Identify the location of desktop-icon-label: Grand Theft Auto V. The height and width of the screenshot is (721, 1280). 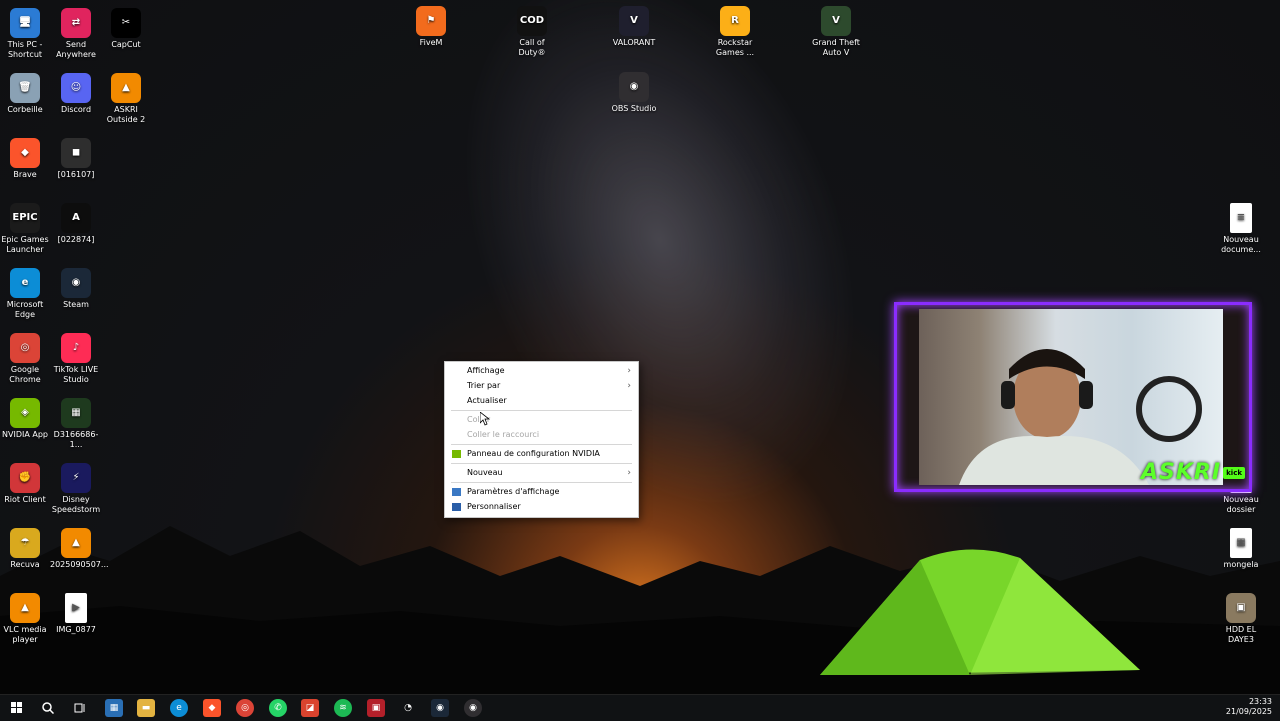
(836, 47).